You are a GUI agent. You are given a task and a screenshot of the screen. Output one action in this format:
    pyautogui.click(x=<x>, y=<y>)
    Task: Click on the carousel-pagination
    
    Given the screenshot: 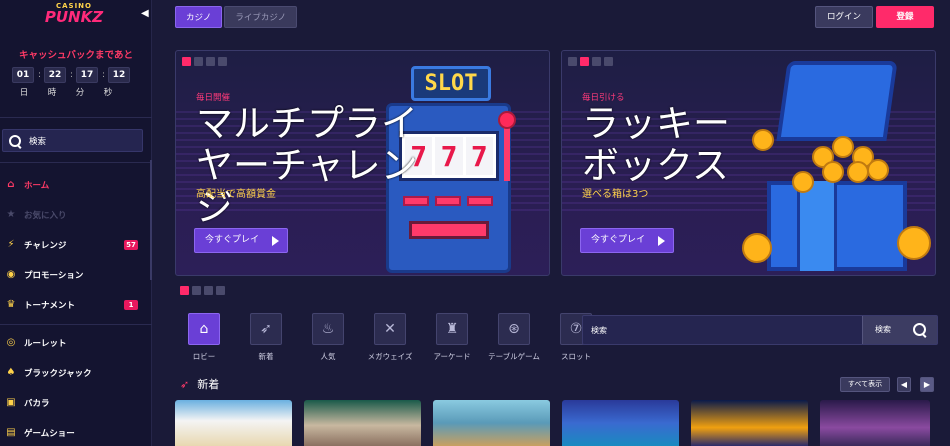 What is the action you would take?
    pyautogui.click(x=202, y=290)
    